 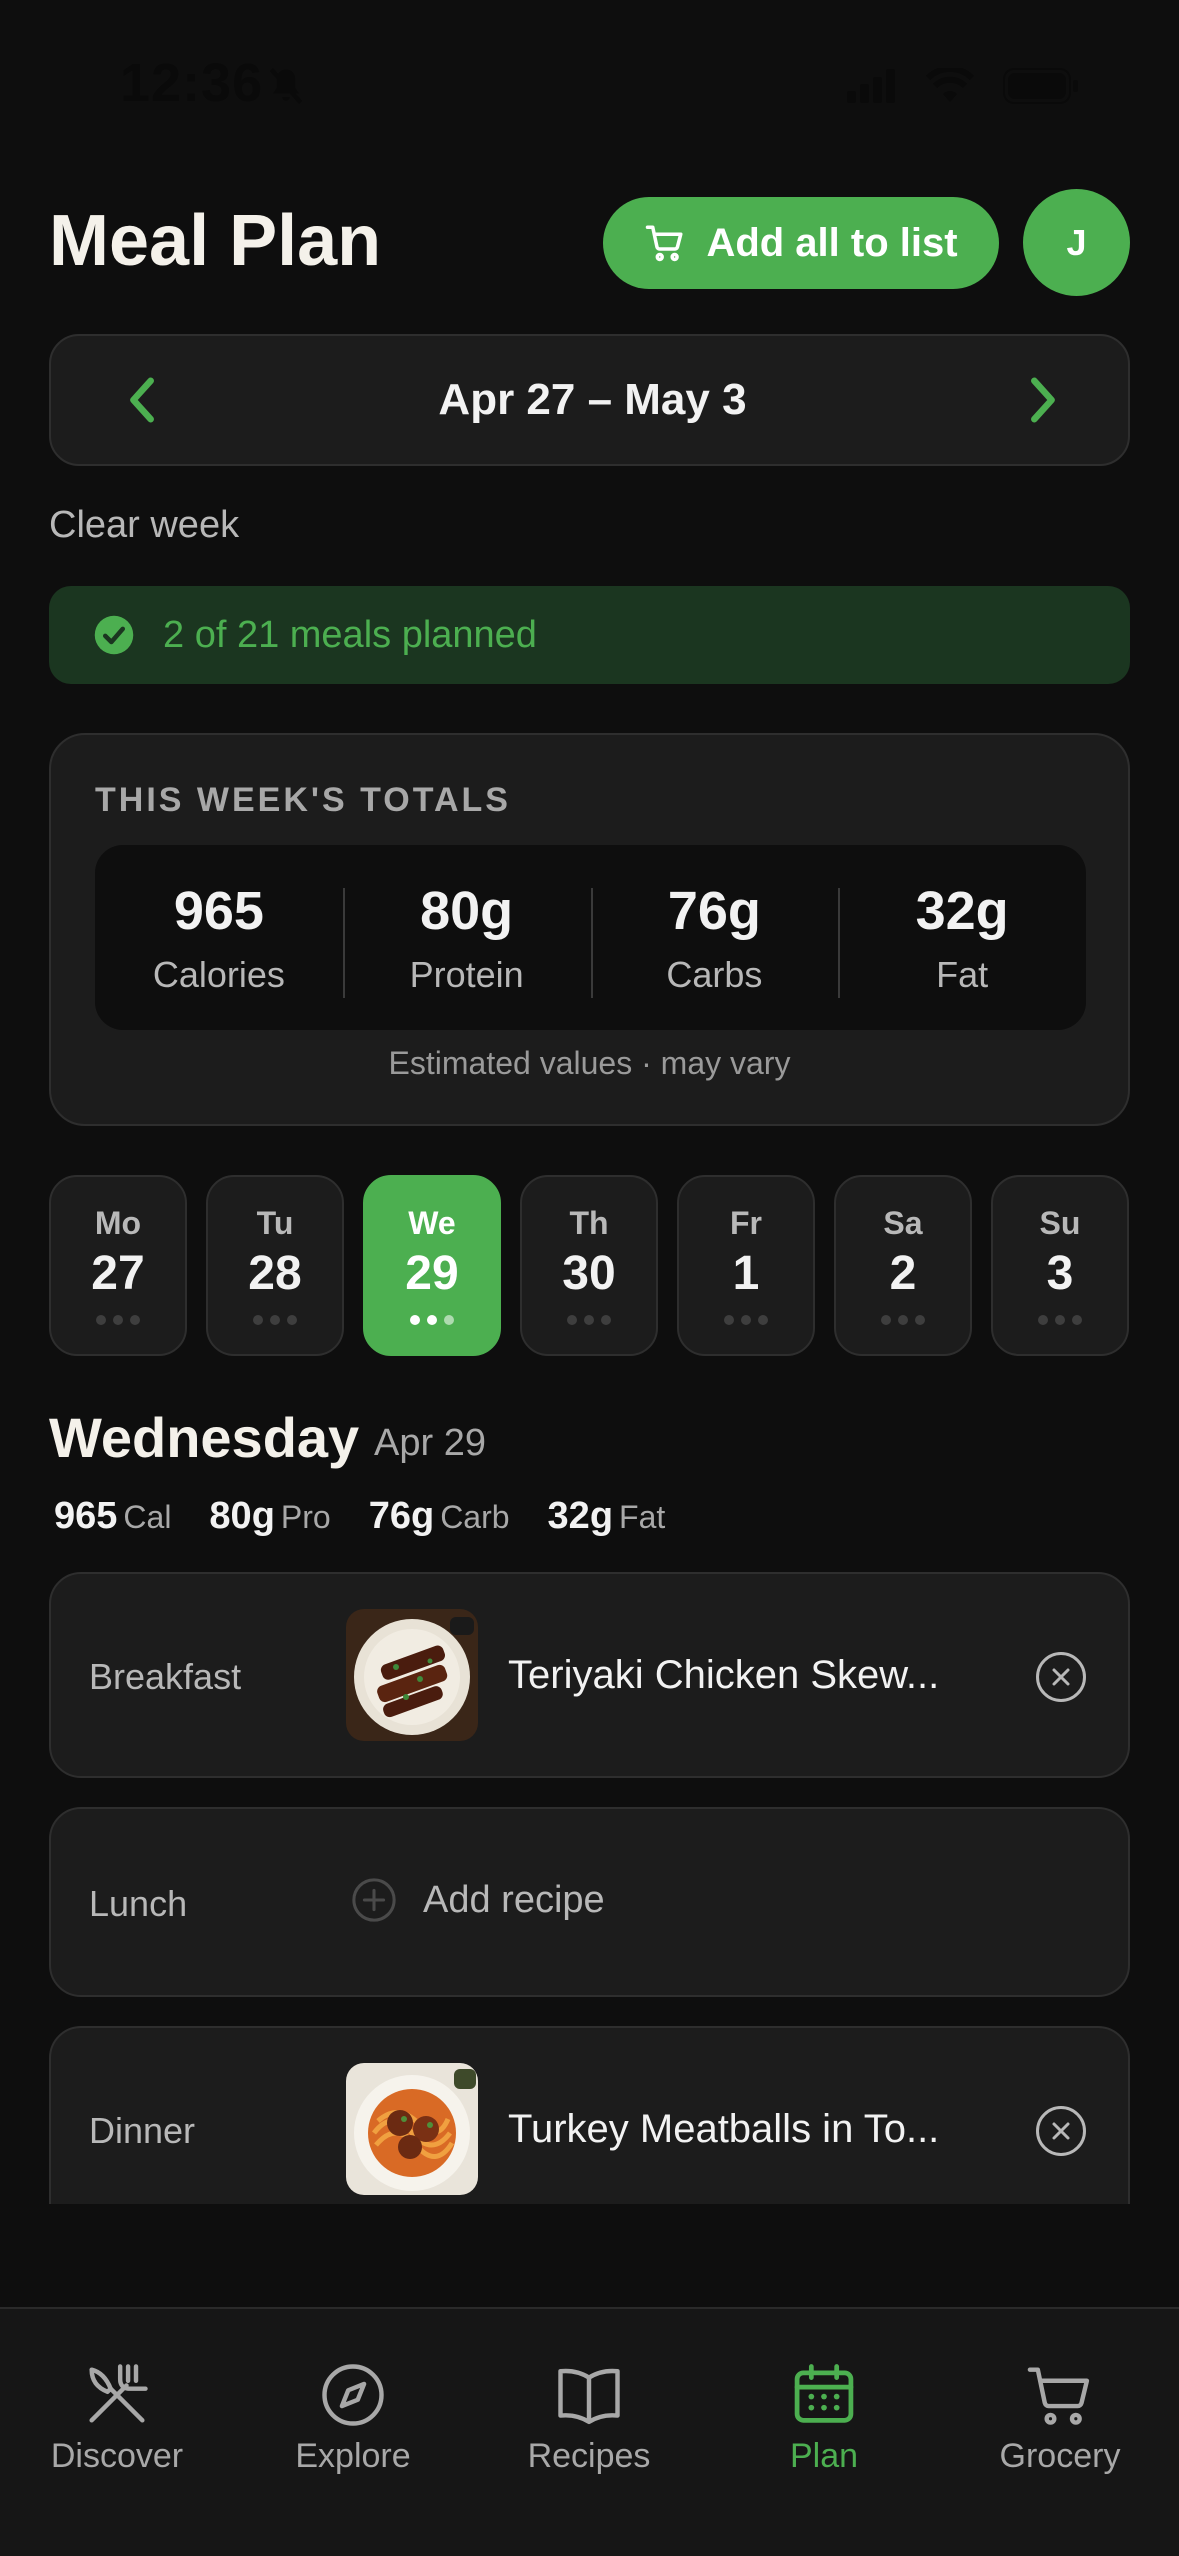 I want to click on meal-slot-label: Lunch, so click(x=138, y=1903).